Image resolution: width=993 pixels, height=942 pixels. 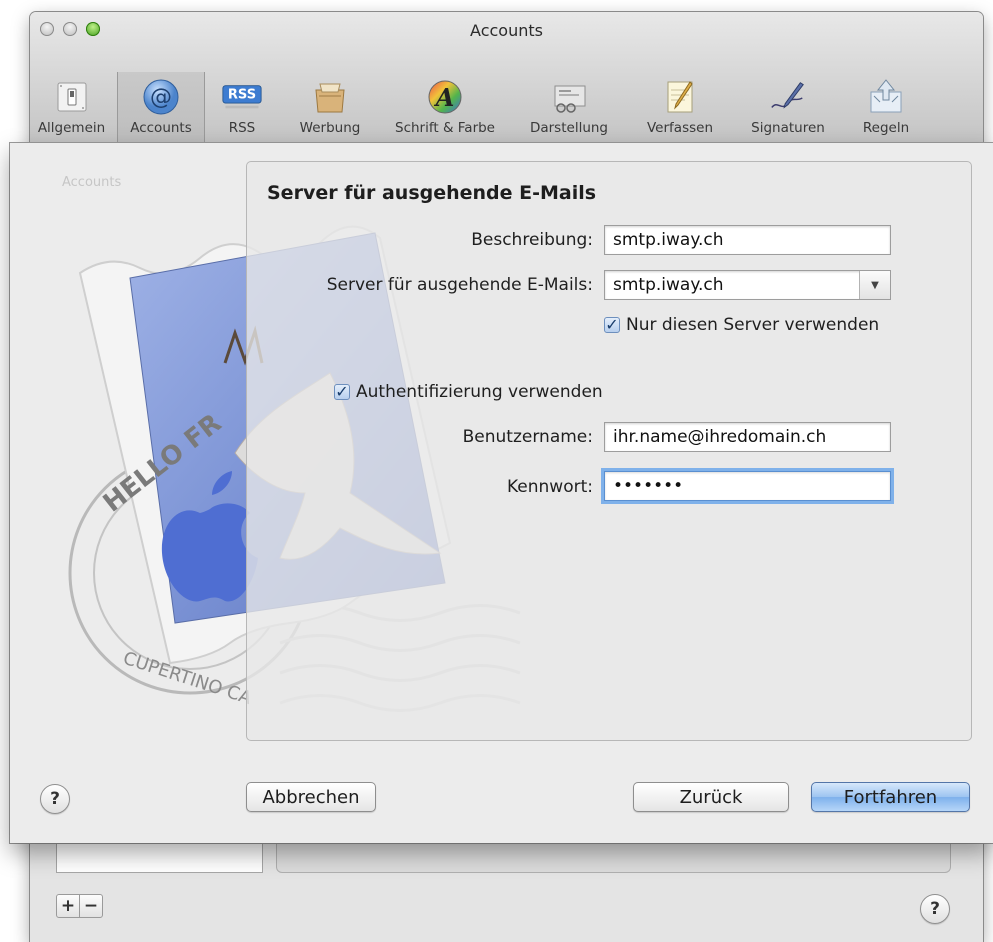 I want to click on junk-mail-icon, so click(x=330, y=97).